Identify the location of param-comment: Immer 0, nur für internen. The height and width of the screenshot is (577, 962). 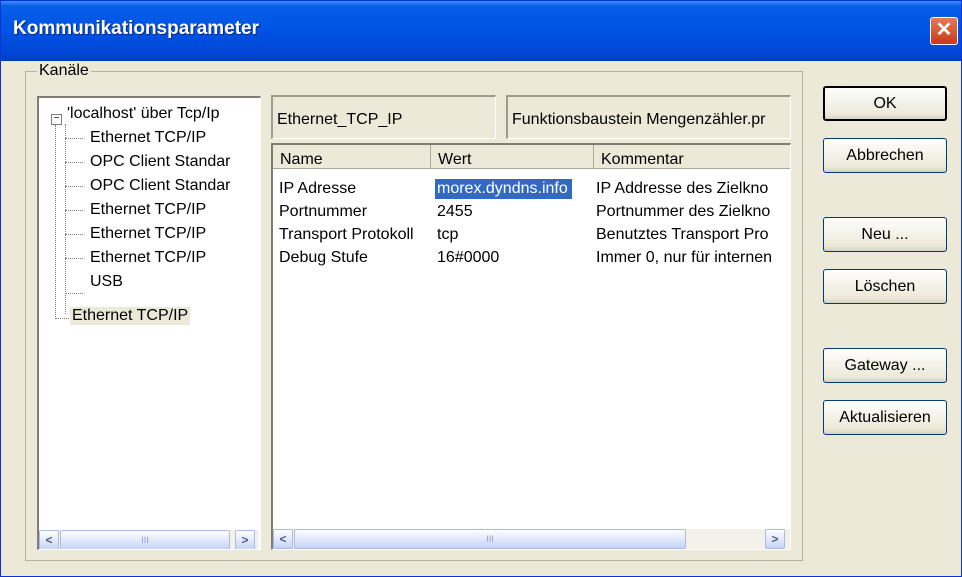
(684, 257).